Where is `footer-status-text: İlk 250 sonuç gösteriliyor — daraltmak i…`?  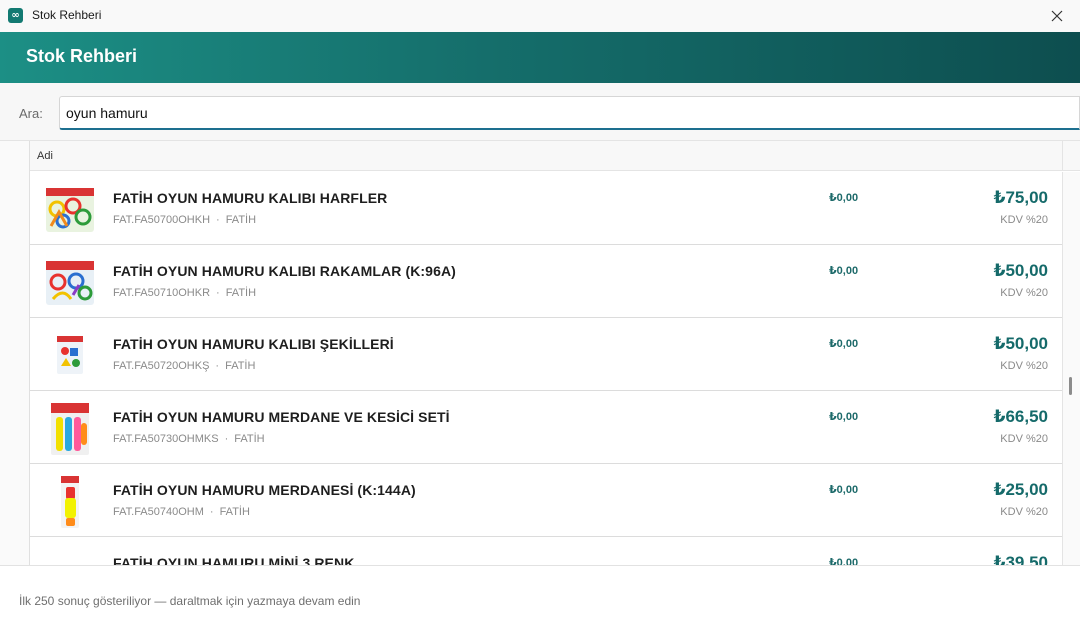
footer-status-text: İlk 250 sonuç gösteriliyor — daraltmak i… is located at coordinates (190, 601).